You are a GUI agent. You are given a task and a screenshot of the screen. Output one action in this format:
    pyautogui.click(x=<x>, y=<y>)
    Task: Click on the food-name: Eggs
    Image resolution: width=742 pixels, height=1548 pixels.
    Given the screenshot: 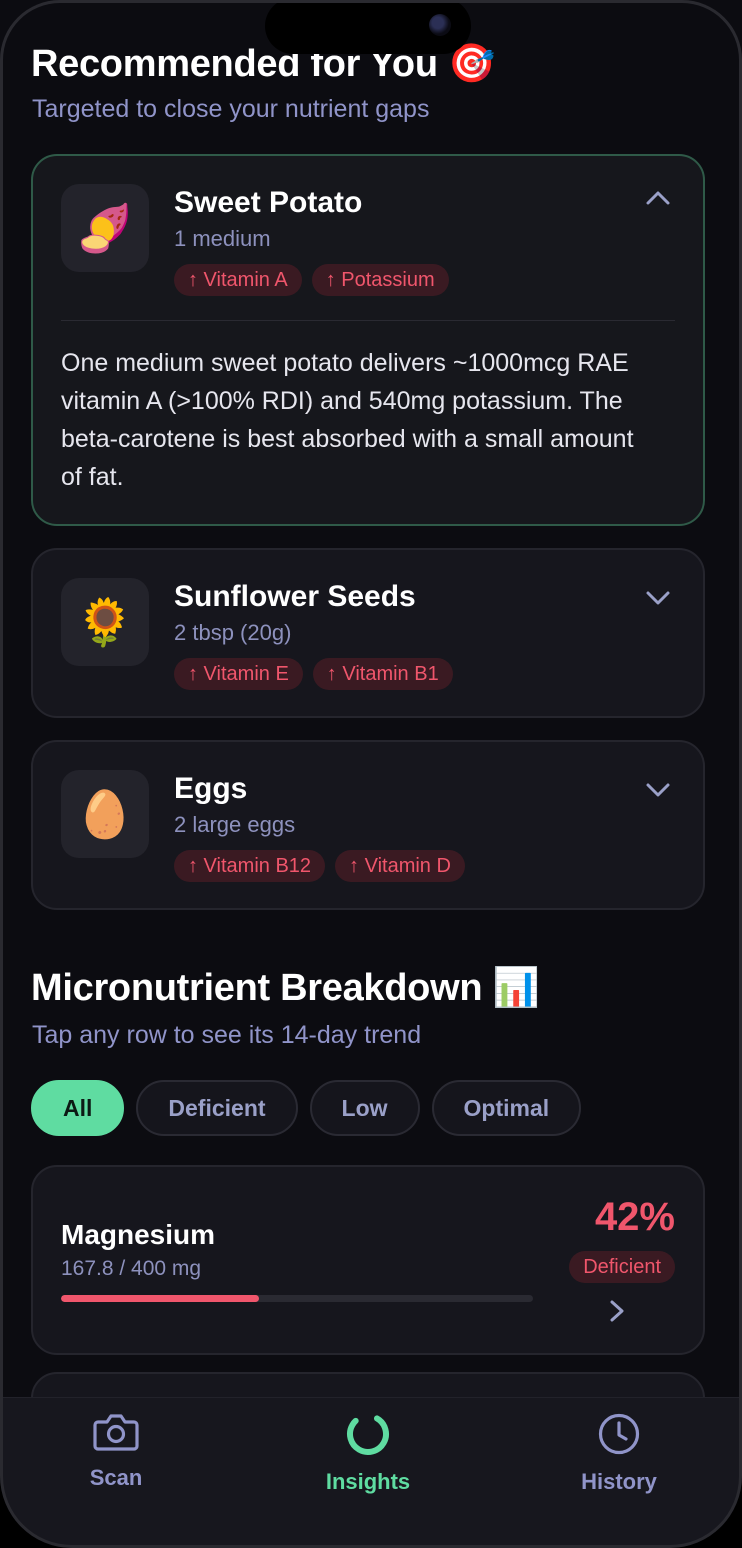 What is the action you would take?
    pyautogui.click(x=211, y=788)
    